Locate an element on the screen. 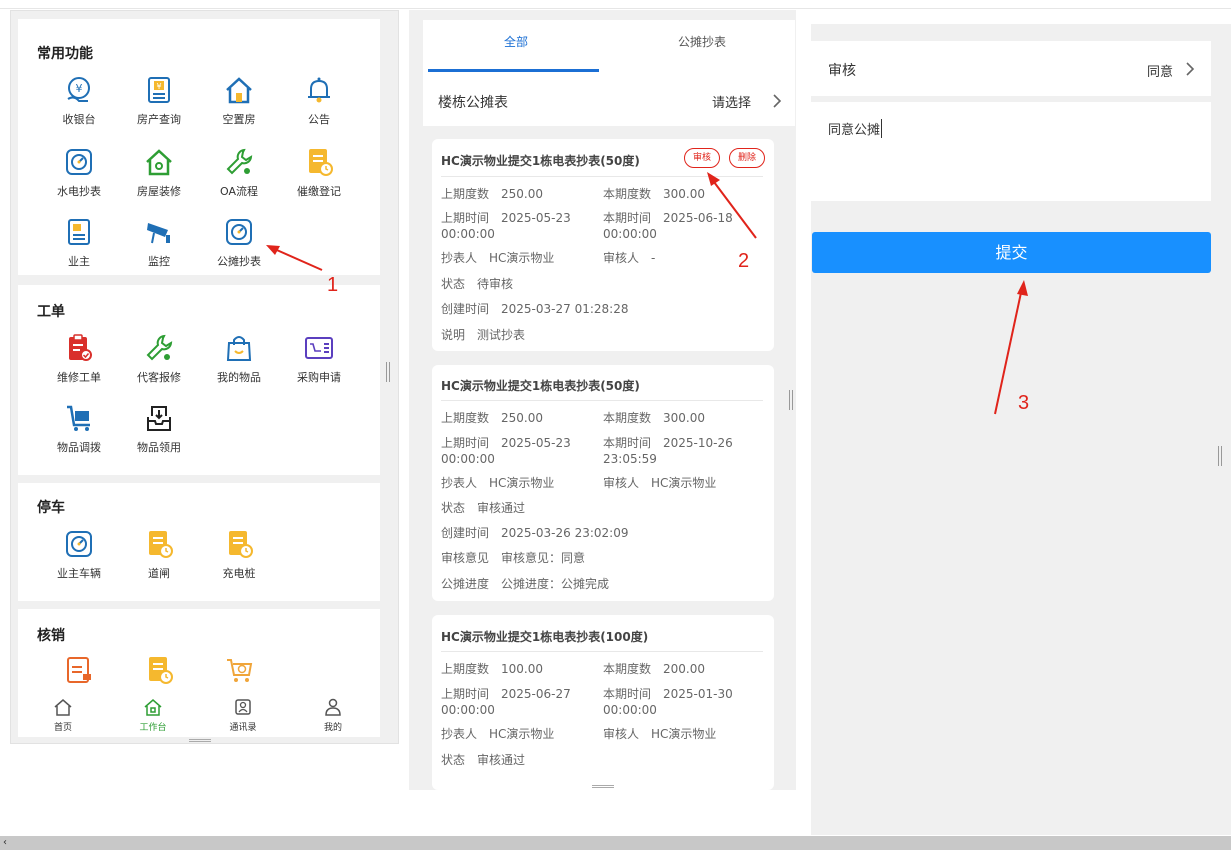 The image size is (1231, 850). field-label: 公摊进度 is located at coordinates (465, 584).